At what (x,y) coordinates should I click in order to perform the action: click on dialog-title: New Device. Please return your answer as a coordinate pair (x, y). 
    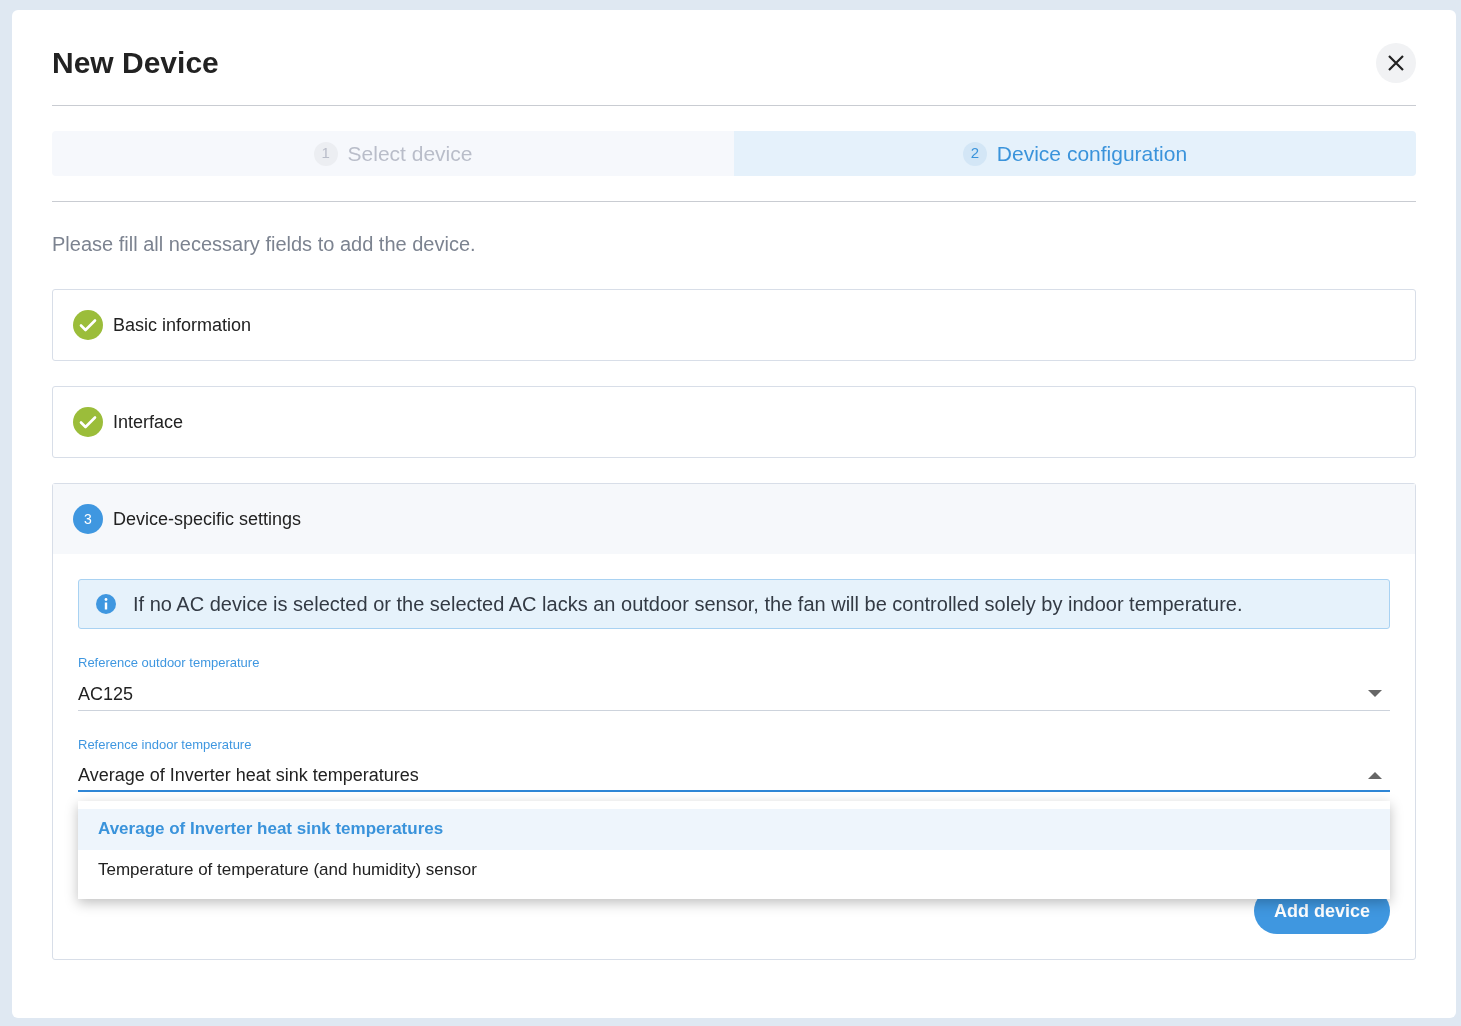
    Looking at the image, I should click on (135, 63).